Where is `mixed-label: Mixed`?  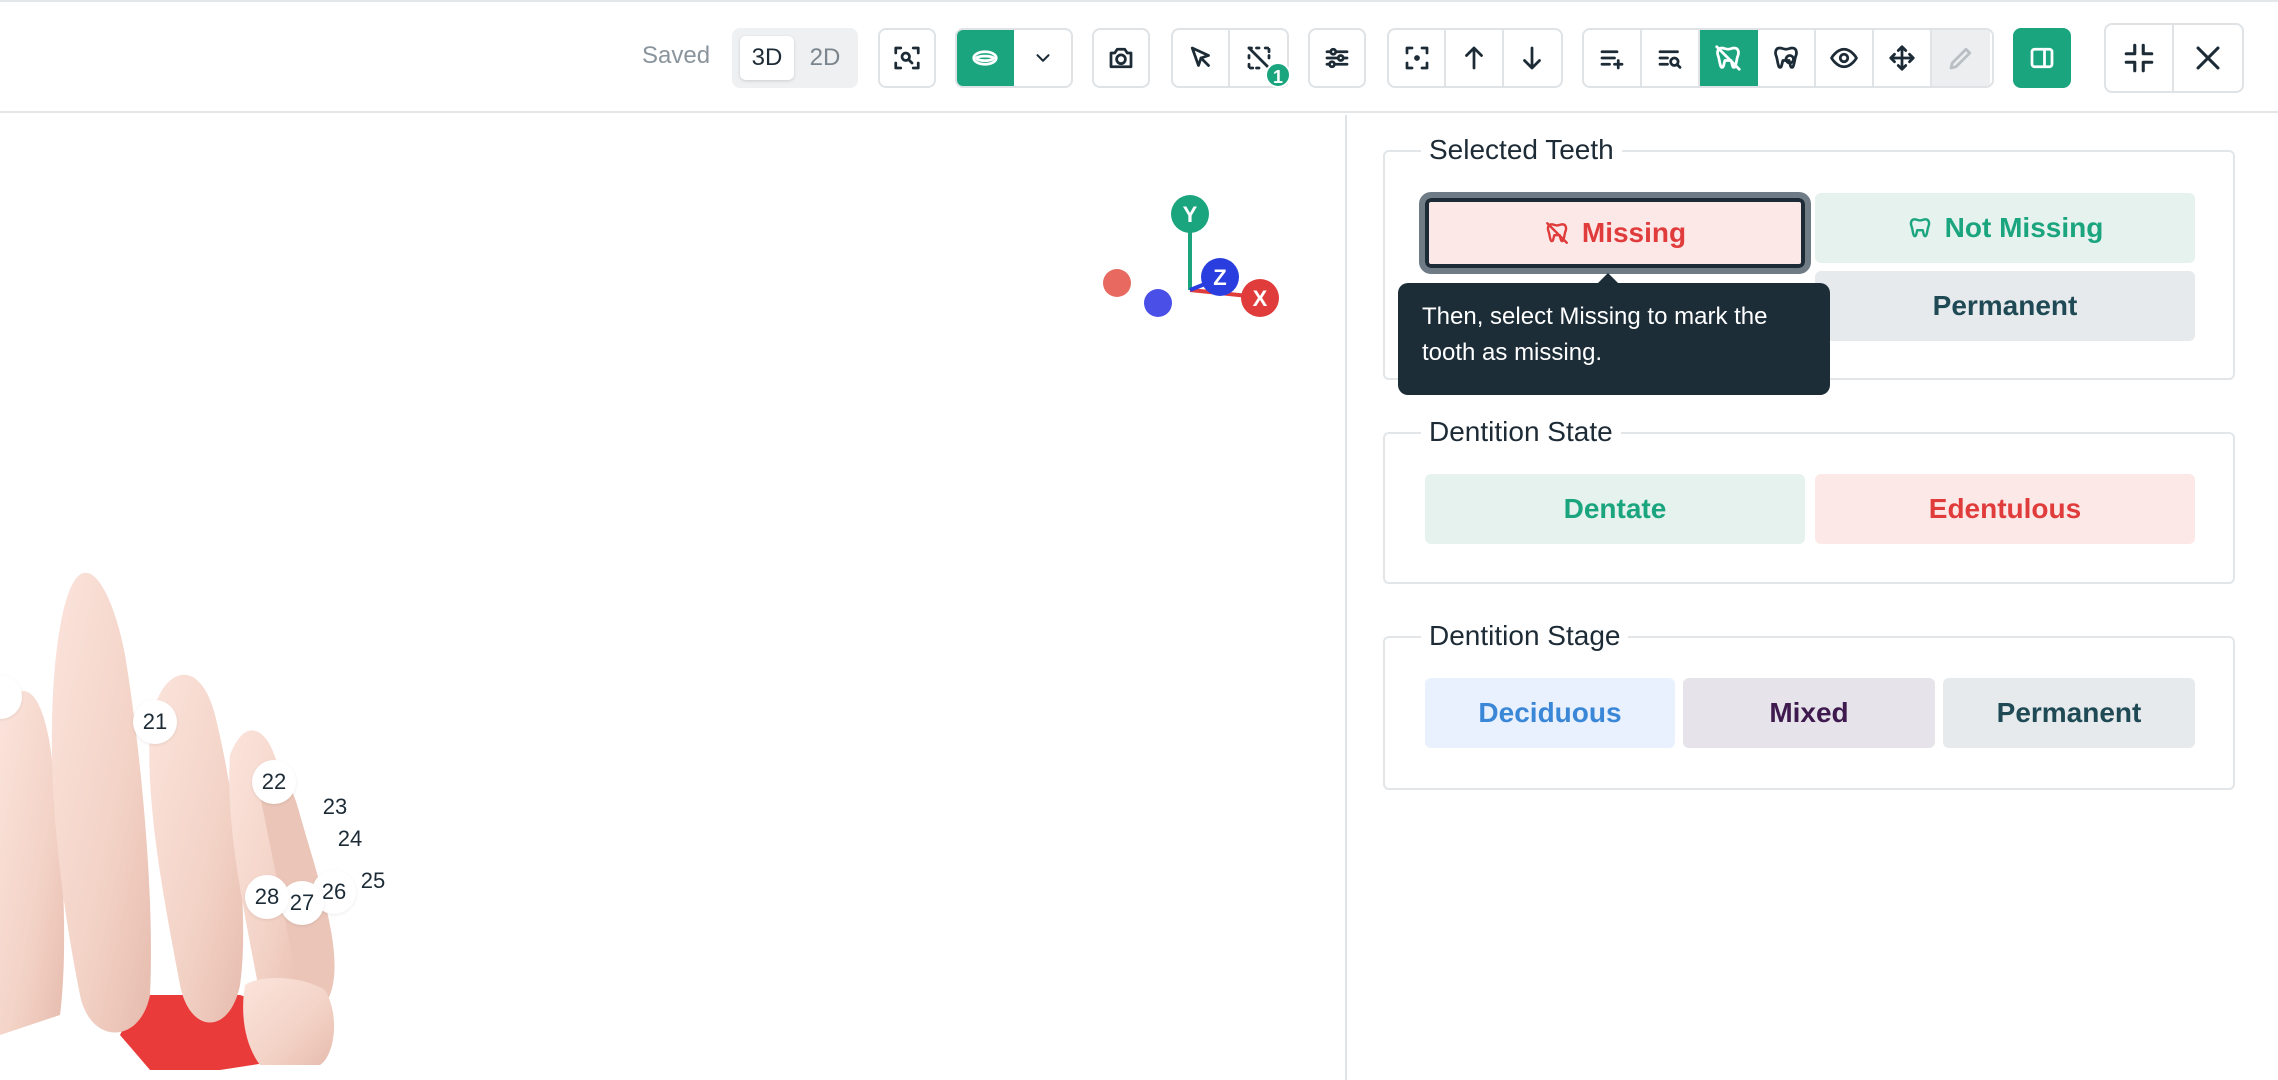 mixed-label: Mixed is located at coordinates (1809, 712).